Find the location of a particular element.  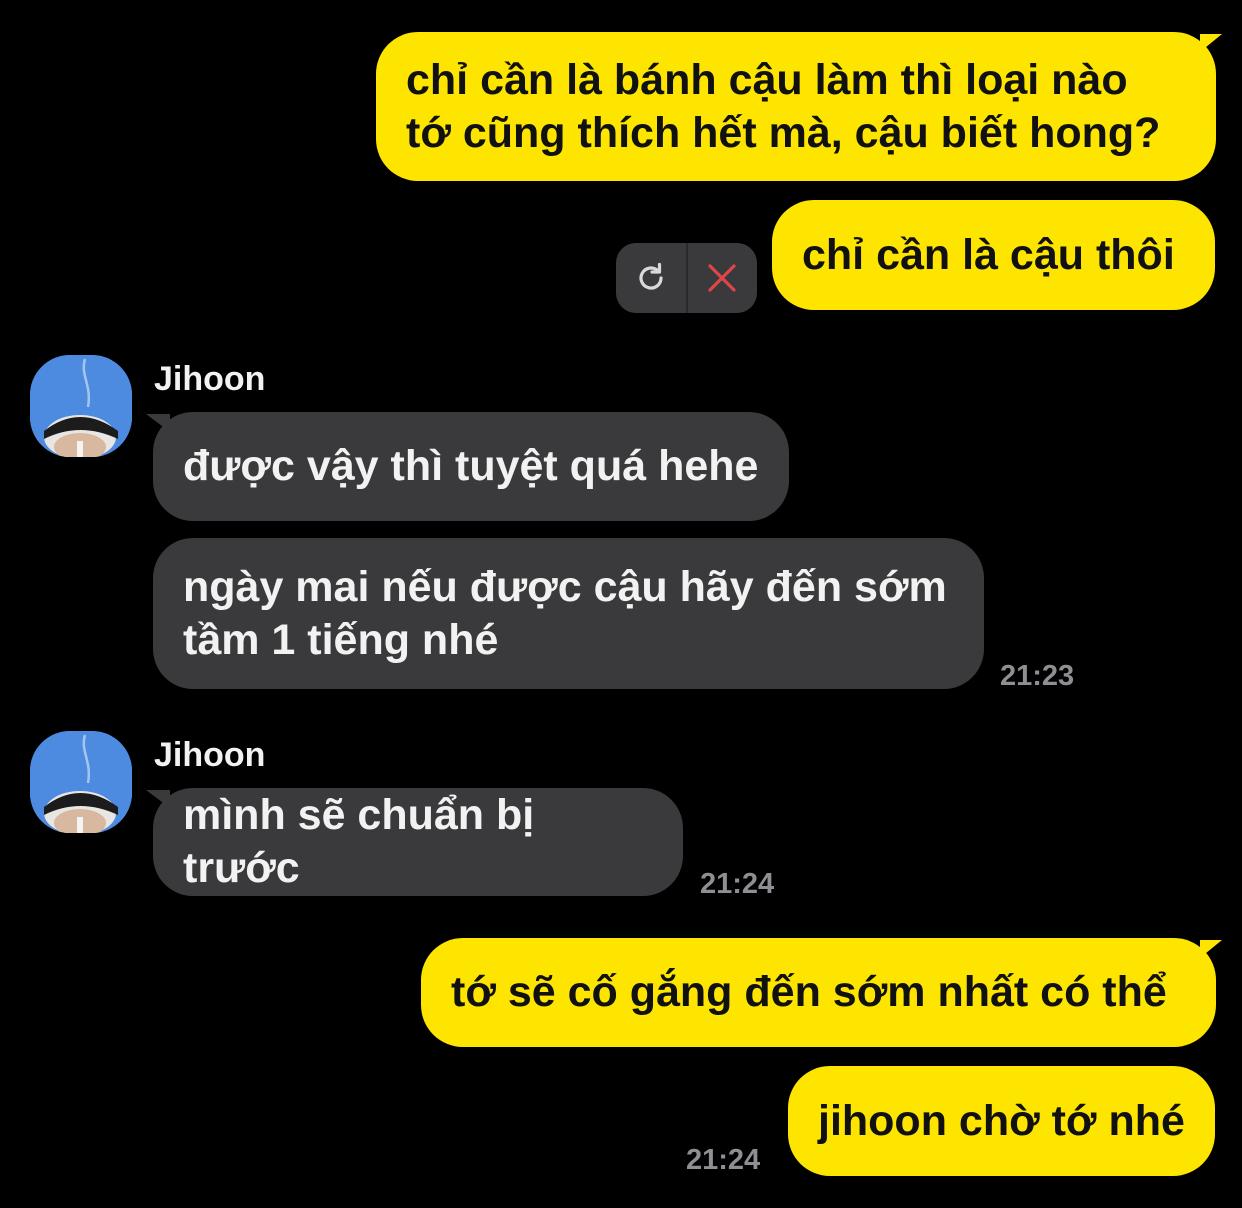

close-icon is located at coordinates (722, 278).